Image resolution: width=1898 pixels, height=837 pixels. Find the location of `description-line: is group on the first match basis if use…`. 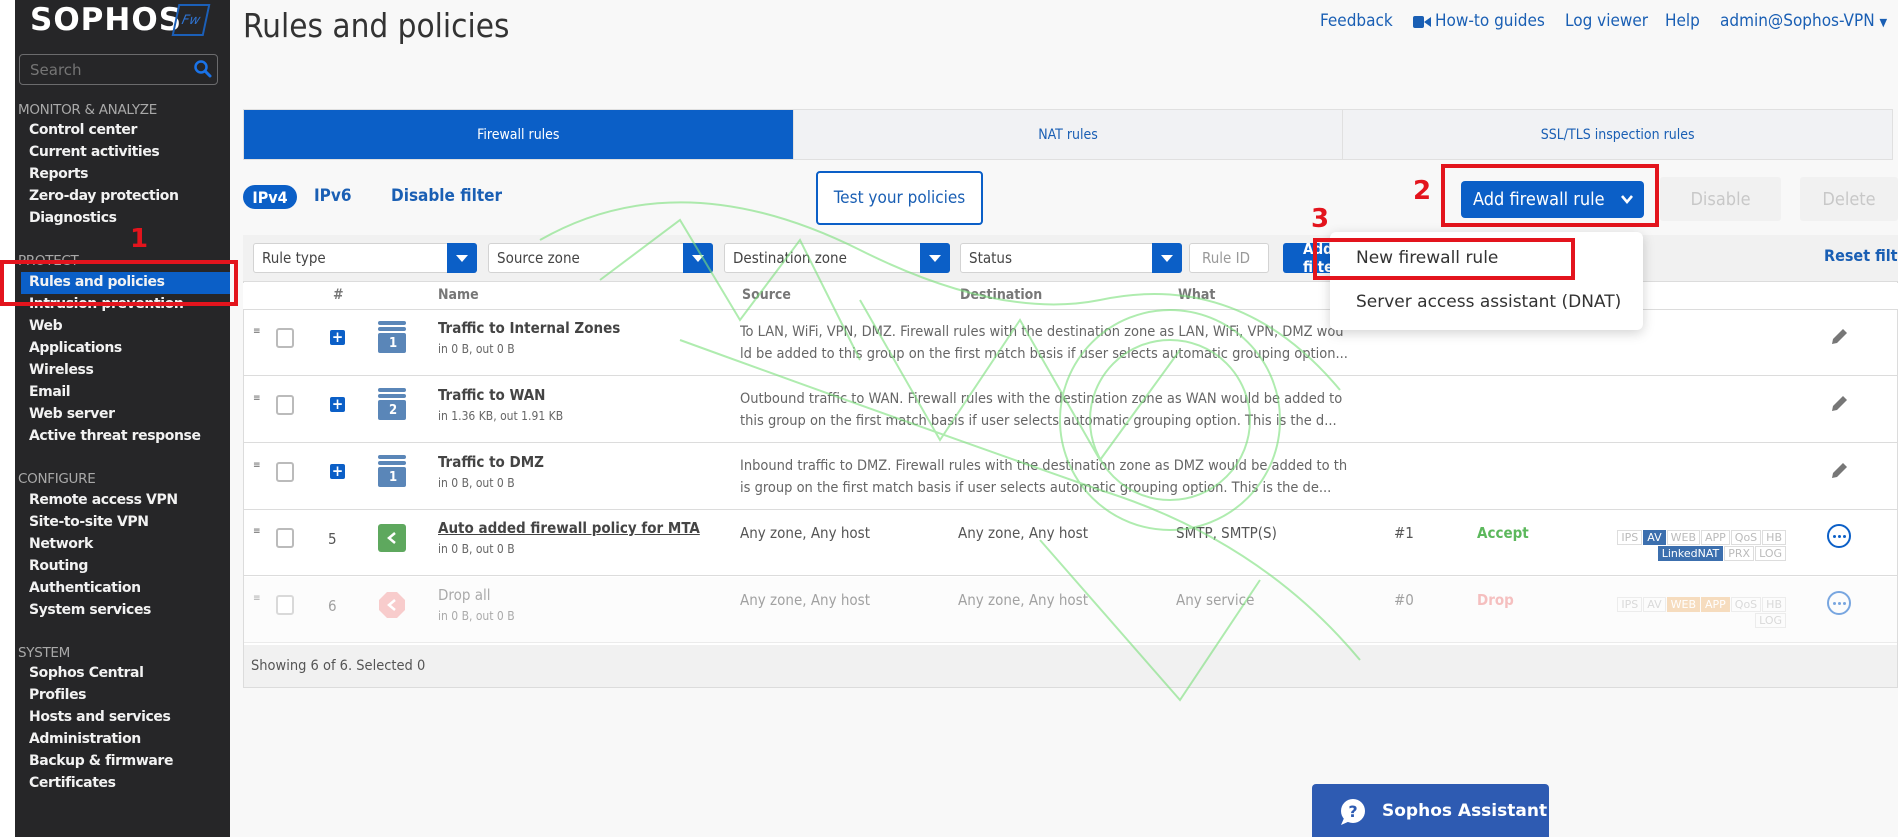

description-line: is group on the first match basis if use… is located at coordinates (1036, 488).